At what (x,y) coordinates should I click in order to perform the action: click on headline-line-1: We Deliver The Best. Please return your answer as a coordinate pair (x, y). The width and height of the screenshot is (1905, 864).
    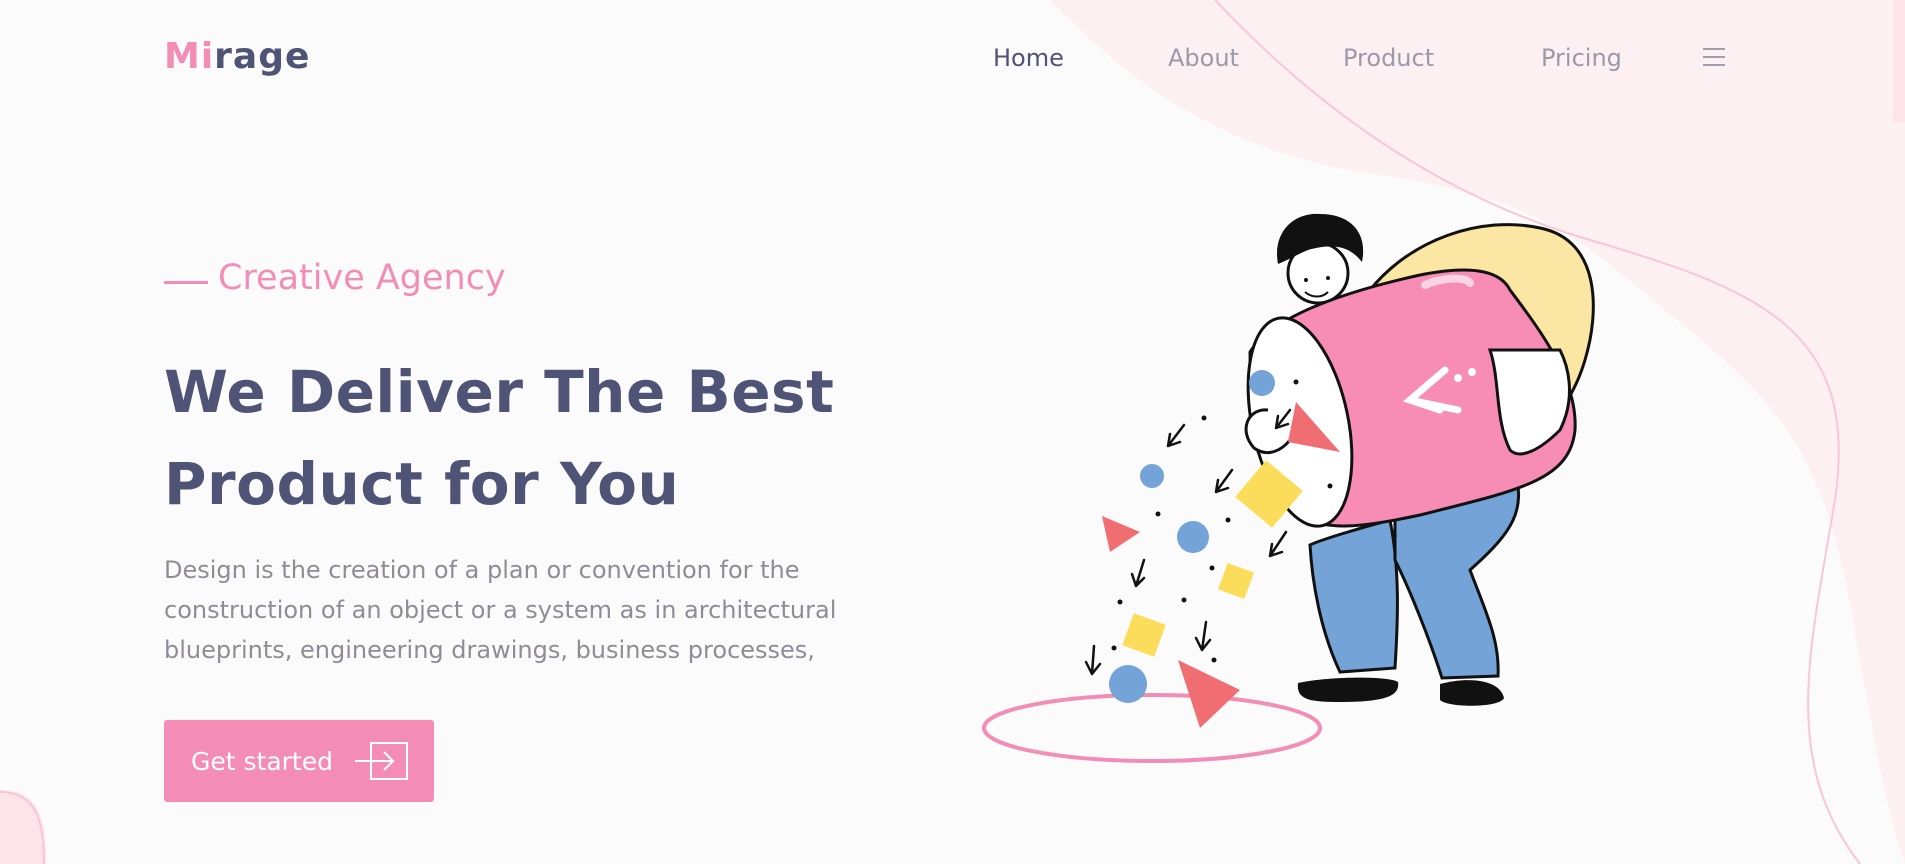
    Looking at the image, I should click on (499, 392).